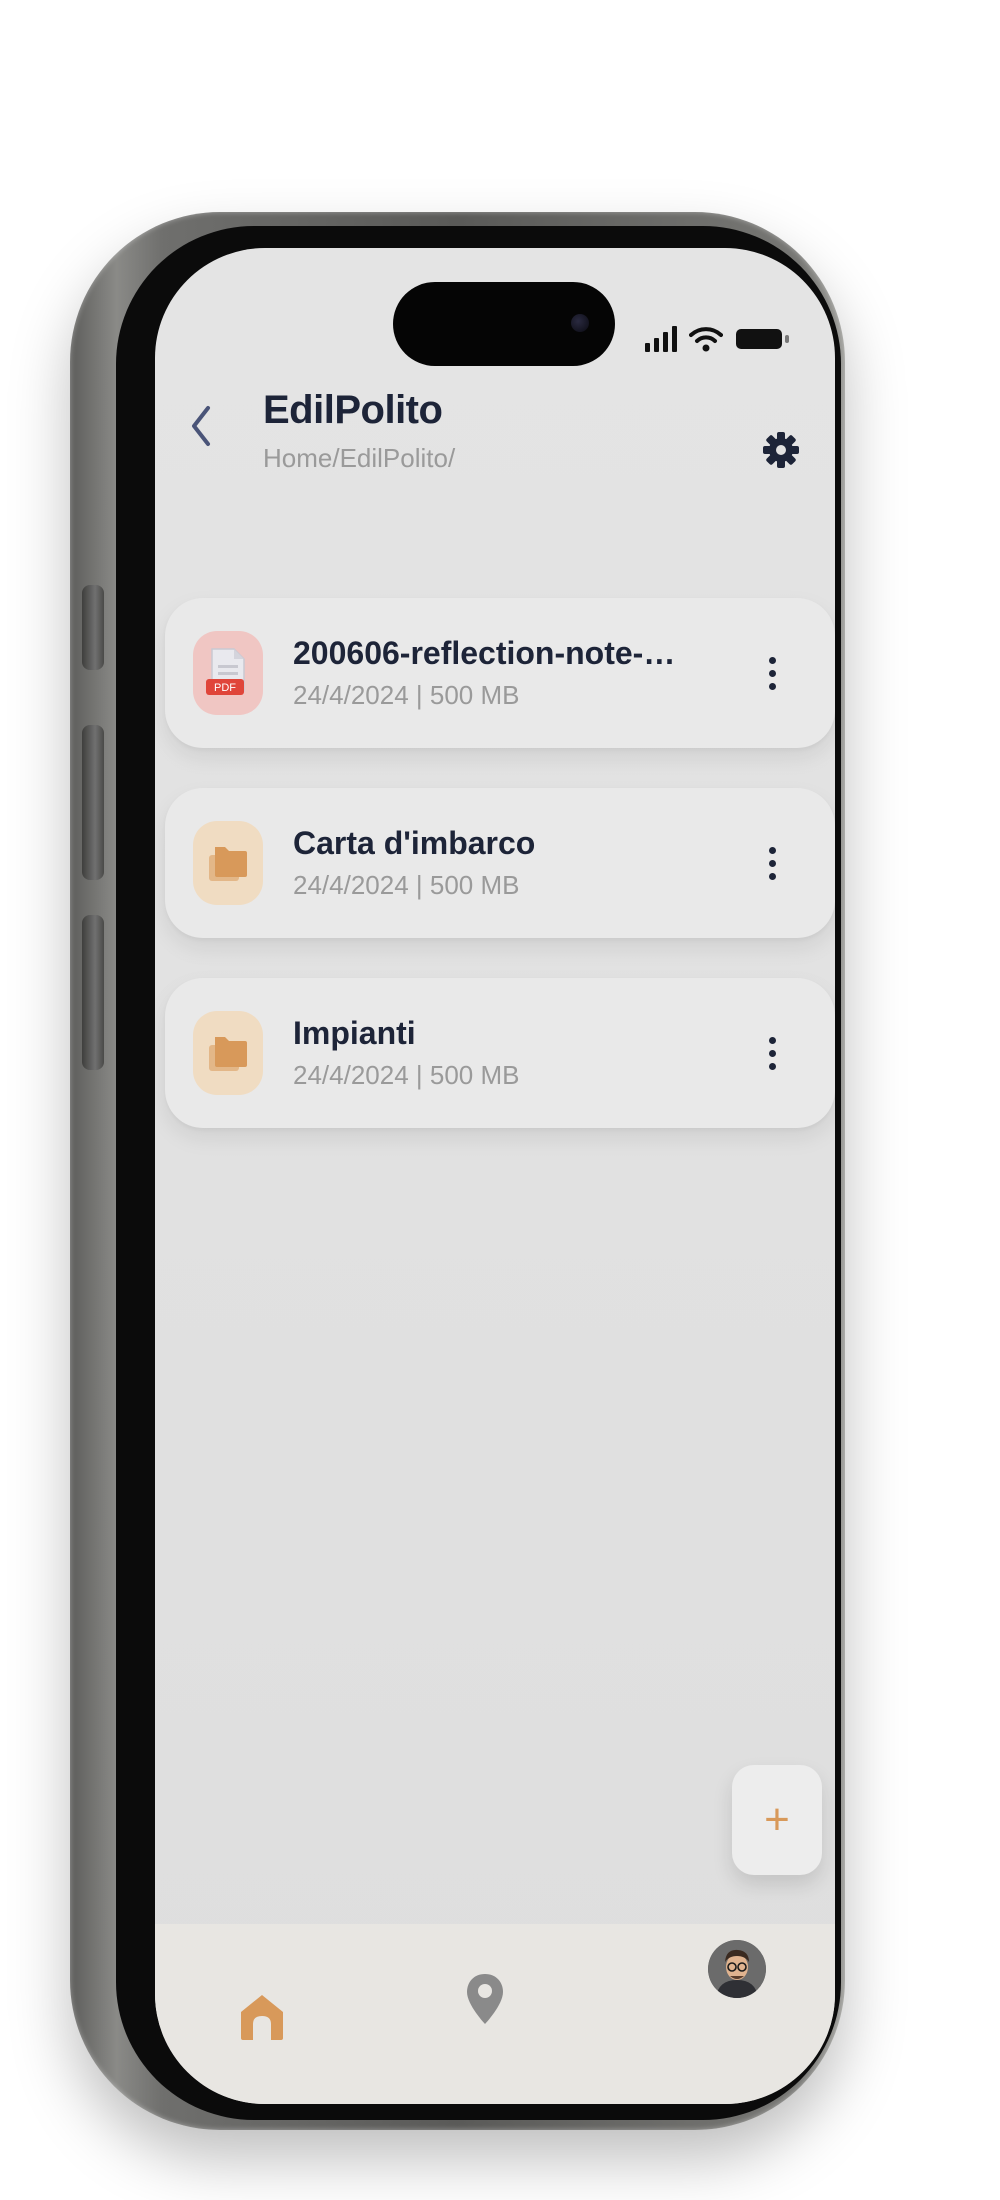 This screenshot has width=1000, height=2200. What do you see at coordinates (777, 1820) in the screenshot?
I see `add-button: +` at bounding box center [777, 1820].